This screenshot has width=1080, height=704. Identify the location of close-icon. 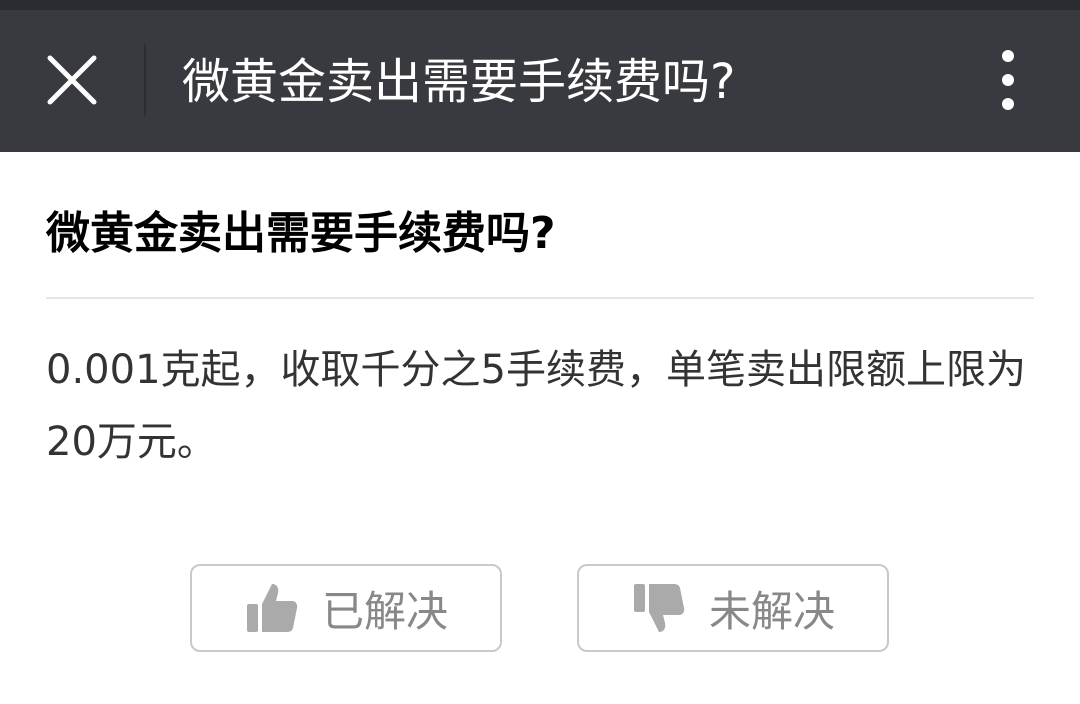
(72, 80).